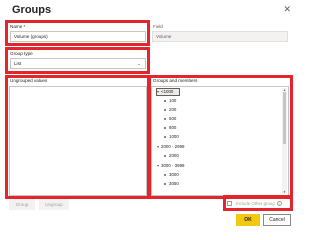  I want to click on highlight-box-group-type, so click(77, 60).